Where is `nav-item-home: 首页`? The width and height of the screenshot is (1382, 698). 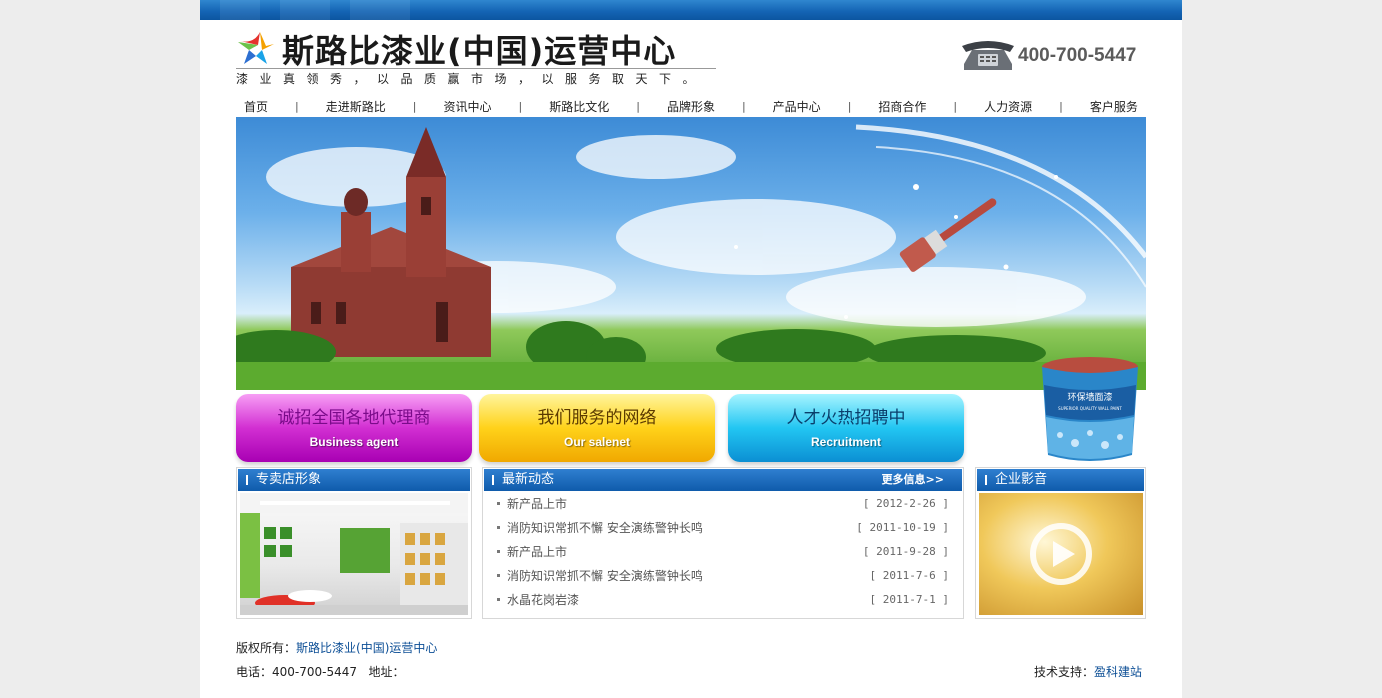
nav-item-home: 首页 is located at coordinates (256, 106).